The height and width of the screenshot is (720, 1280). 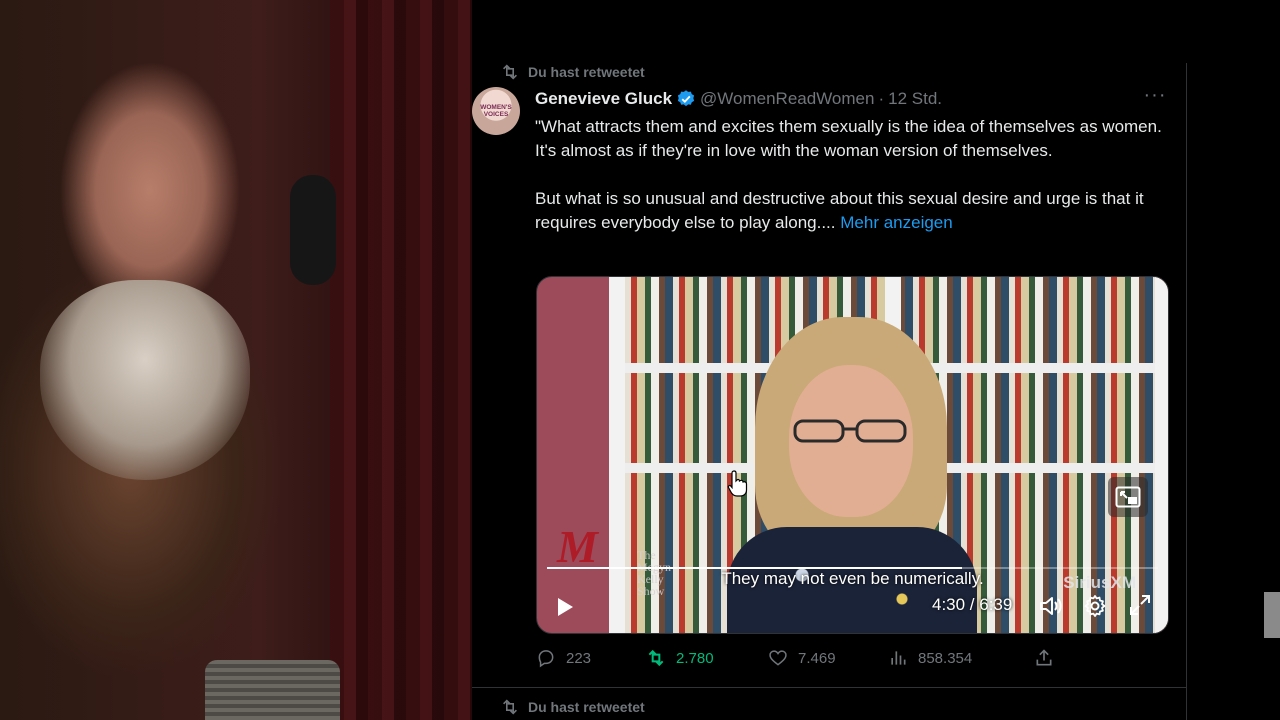 I want to click on like-action: 7.469, so click(x=802, y=658).